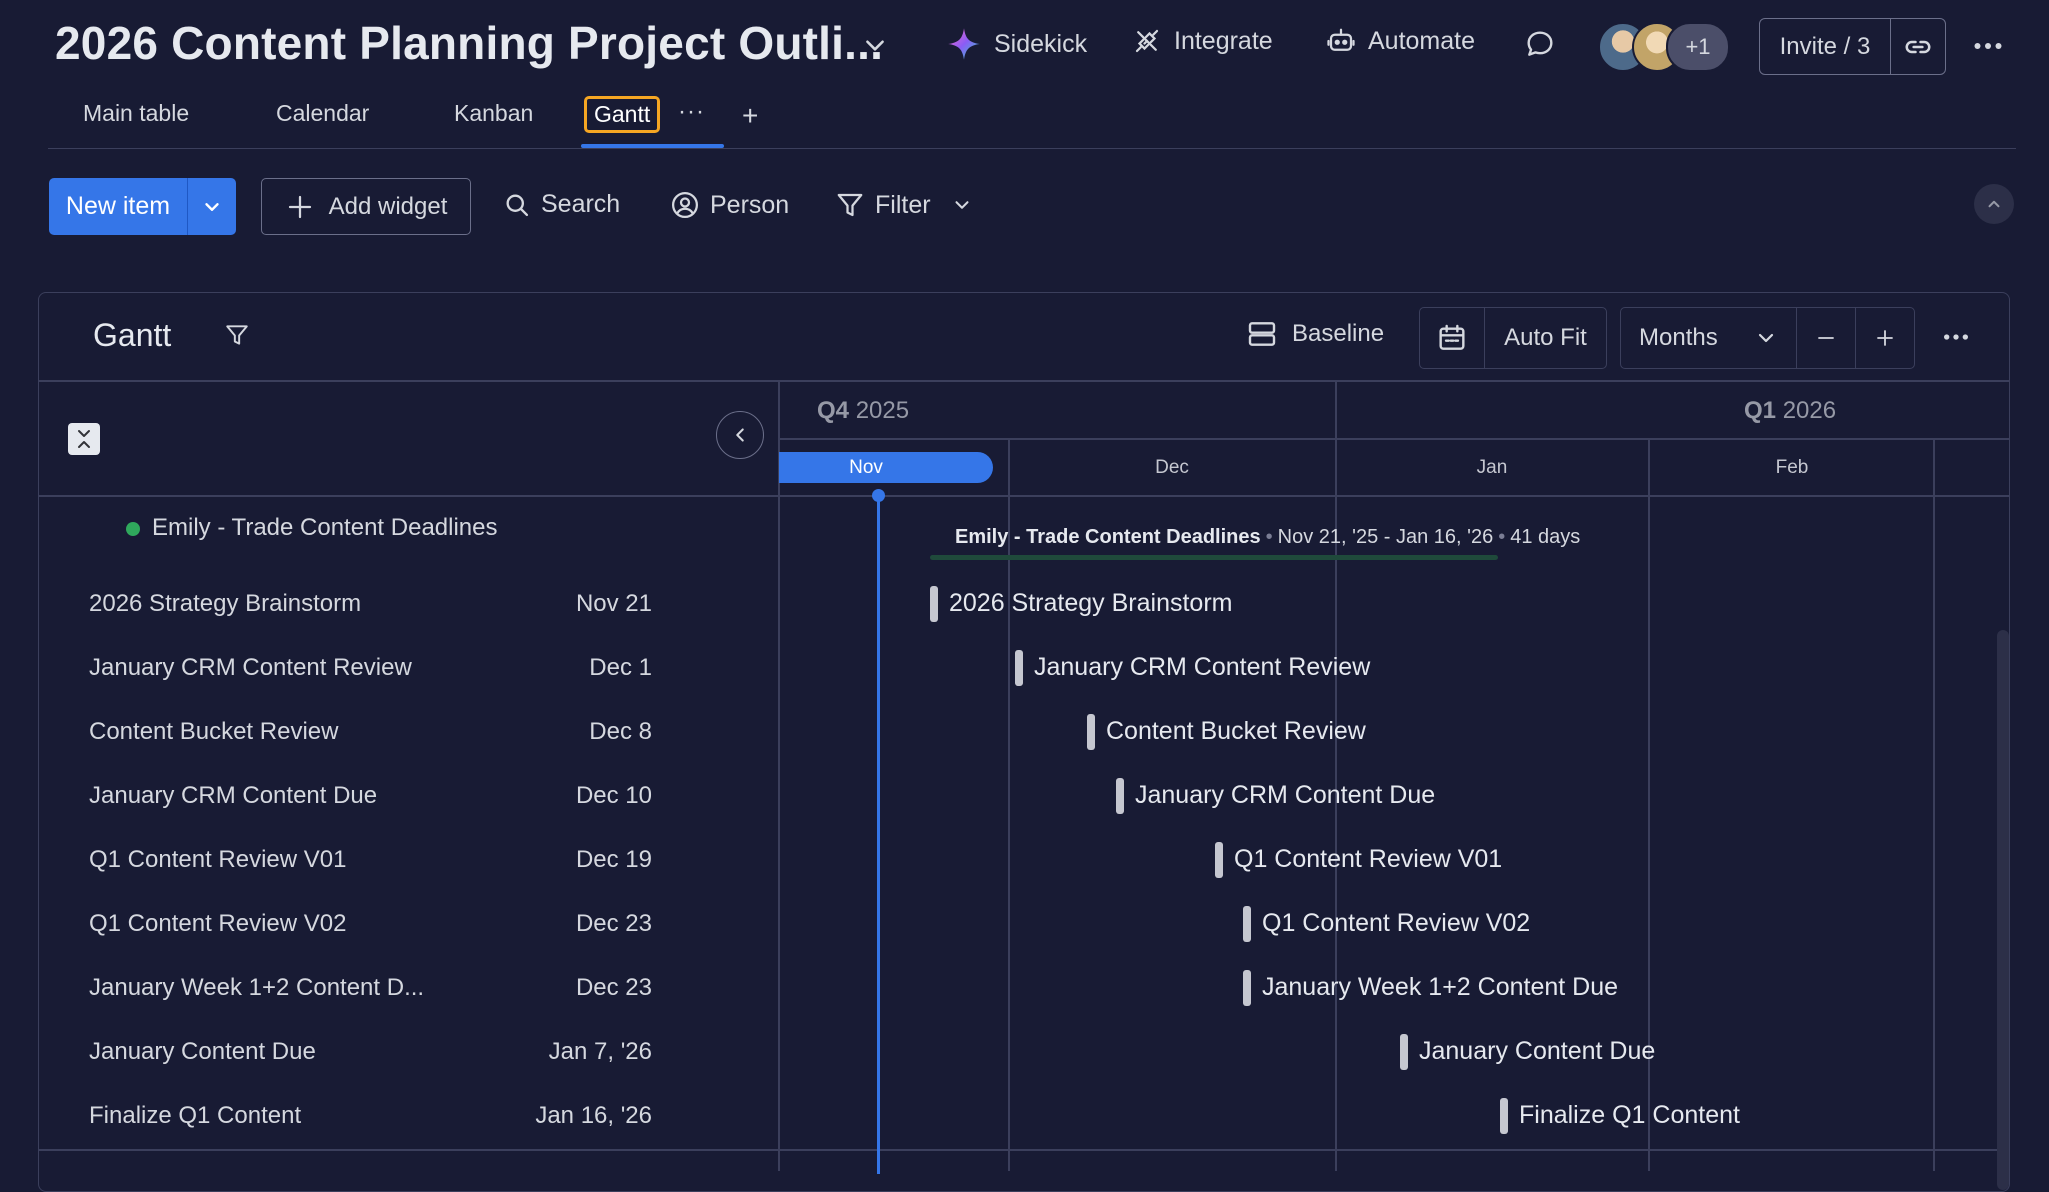 This screenshot has width=2049, height=1192. I want to click on month-gridline, so click(1934, 804).